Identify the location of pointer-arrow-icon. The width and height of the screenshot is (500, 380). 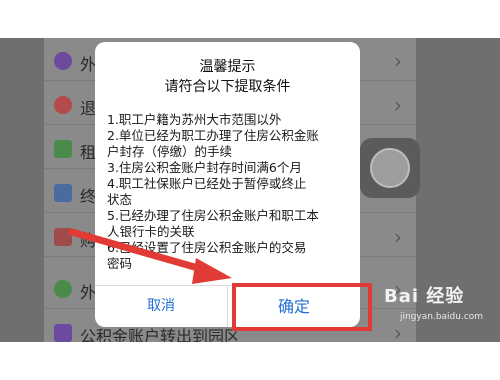
(150, 256).